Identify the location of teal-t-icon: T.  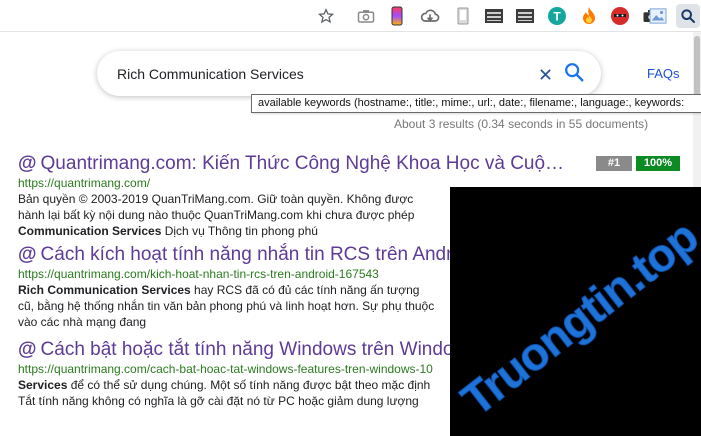
(557, 16).